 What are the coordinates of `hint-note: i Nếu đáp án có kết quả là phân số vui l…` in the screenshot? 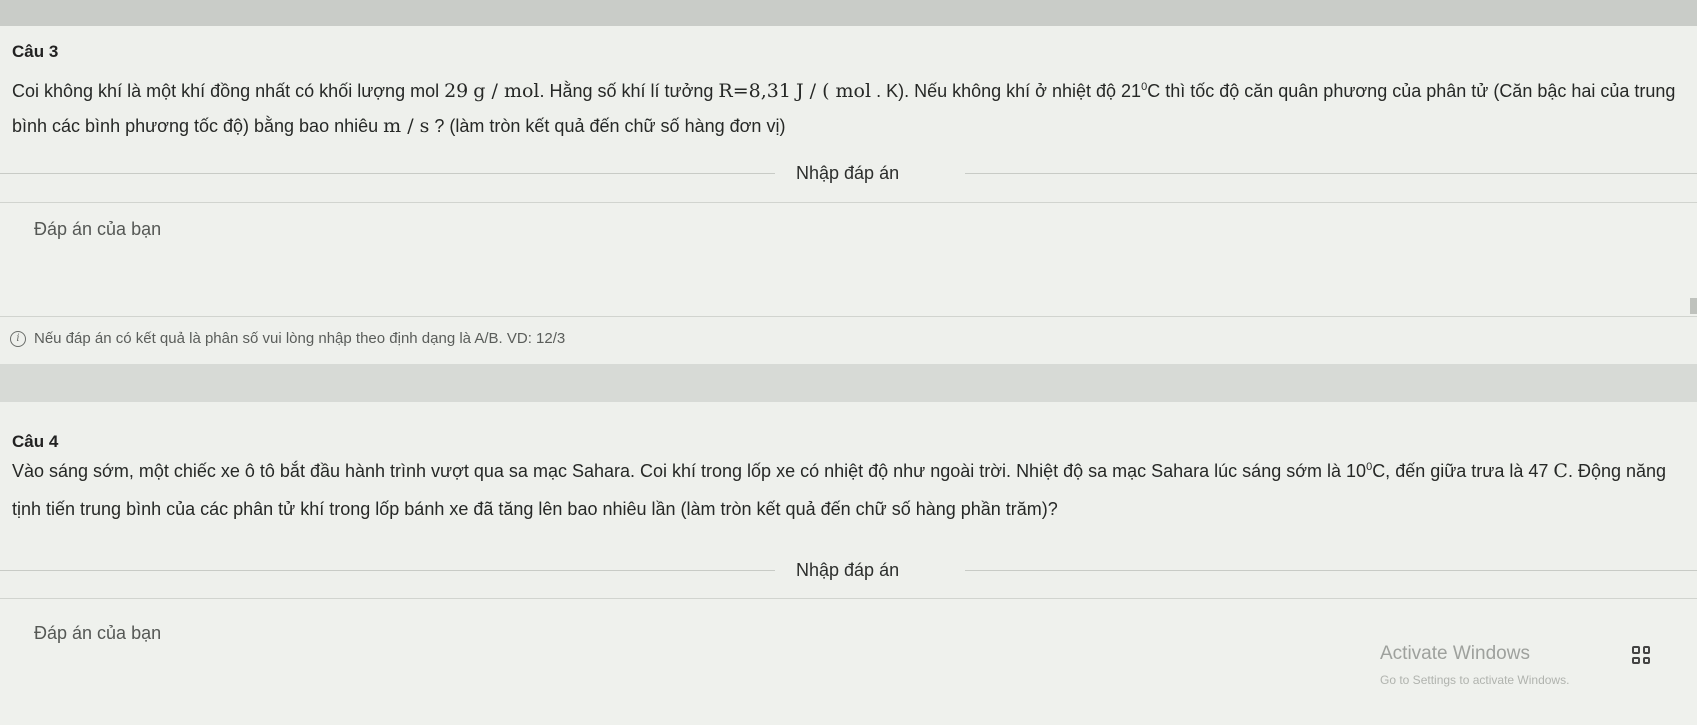 It's located at (287, 338).